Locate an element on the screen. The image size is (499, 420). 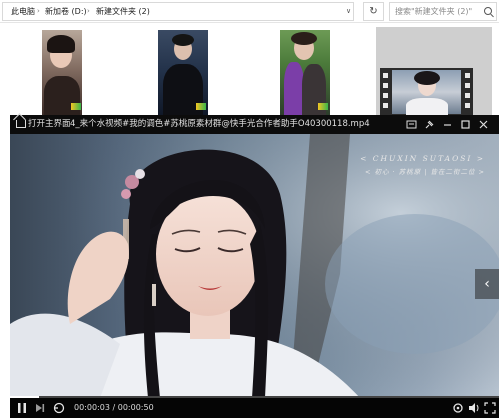
pause-icon is located at coordinates (22, 408).